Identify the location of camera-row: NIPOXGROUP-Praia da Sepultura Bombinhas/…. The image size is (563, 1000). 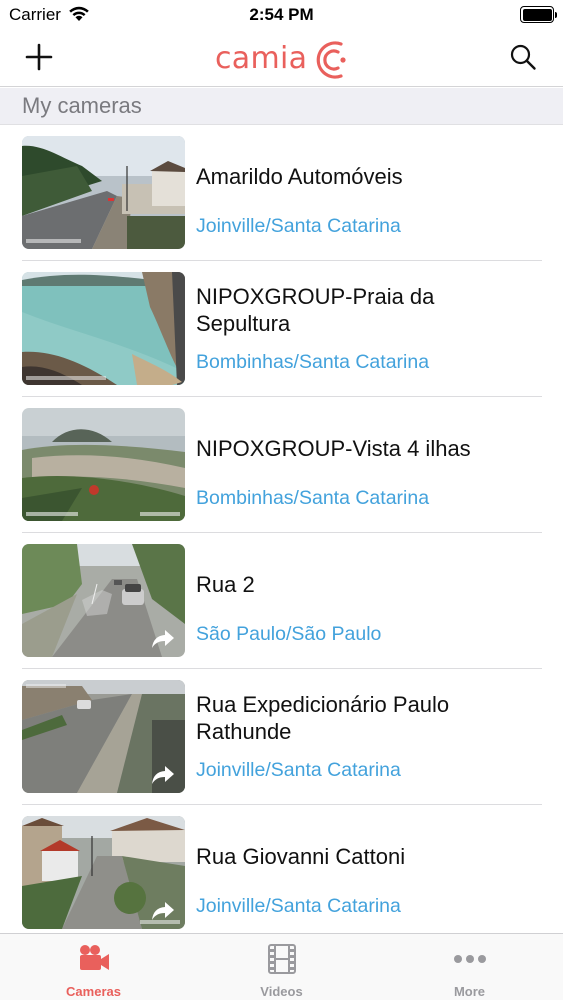
(281, 329).